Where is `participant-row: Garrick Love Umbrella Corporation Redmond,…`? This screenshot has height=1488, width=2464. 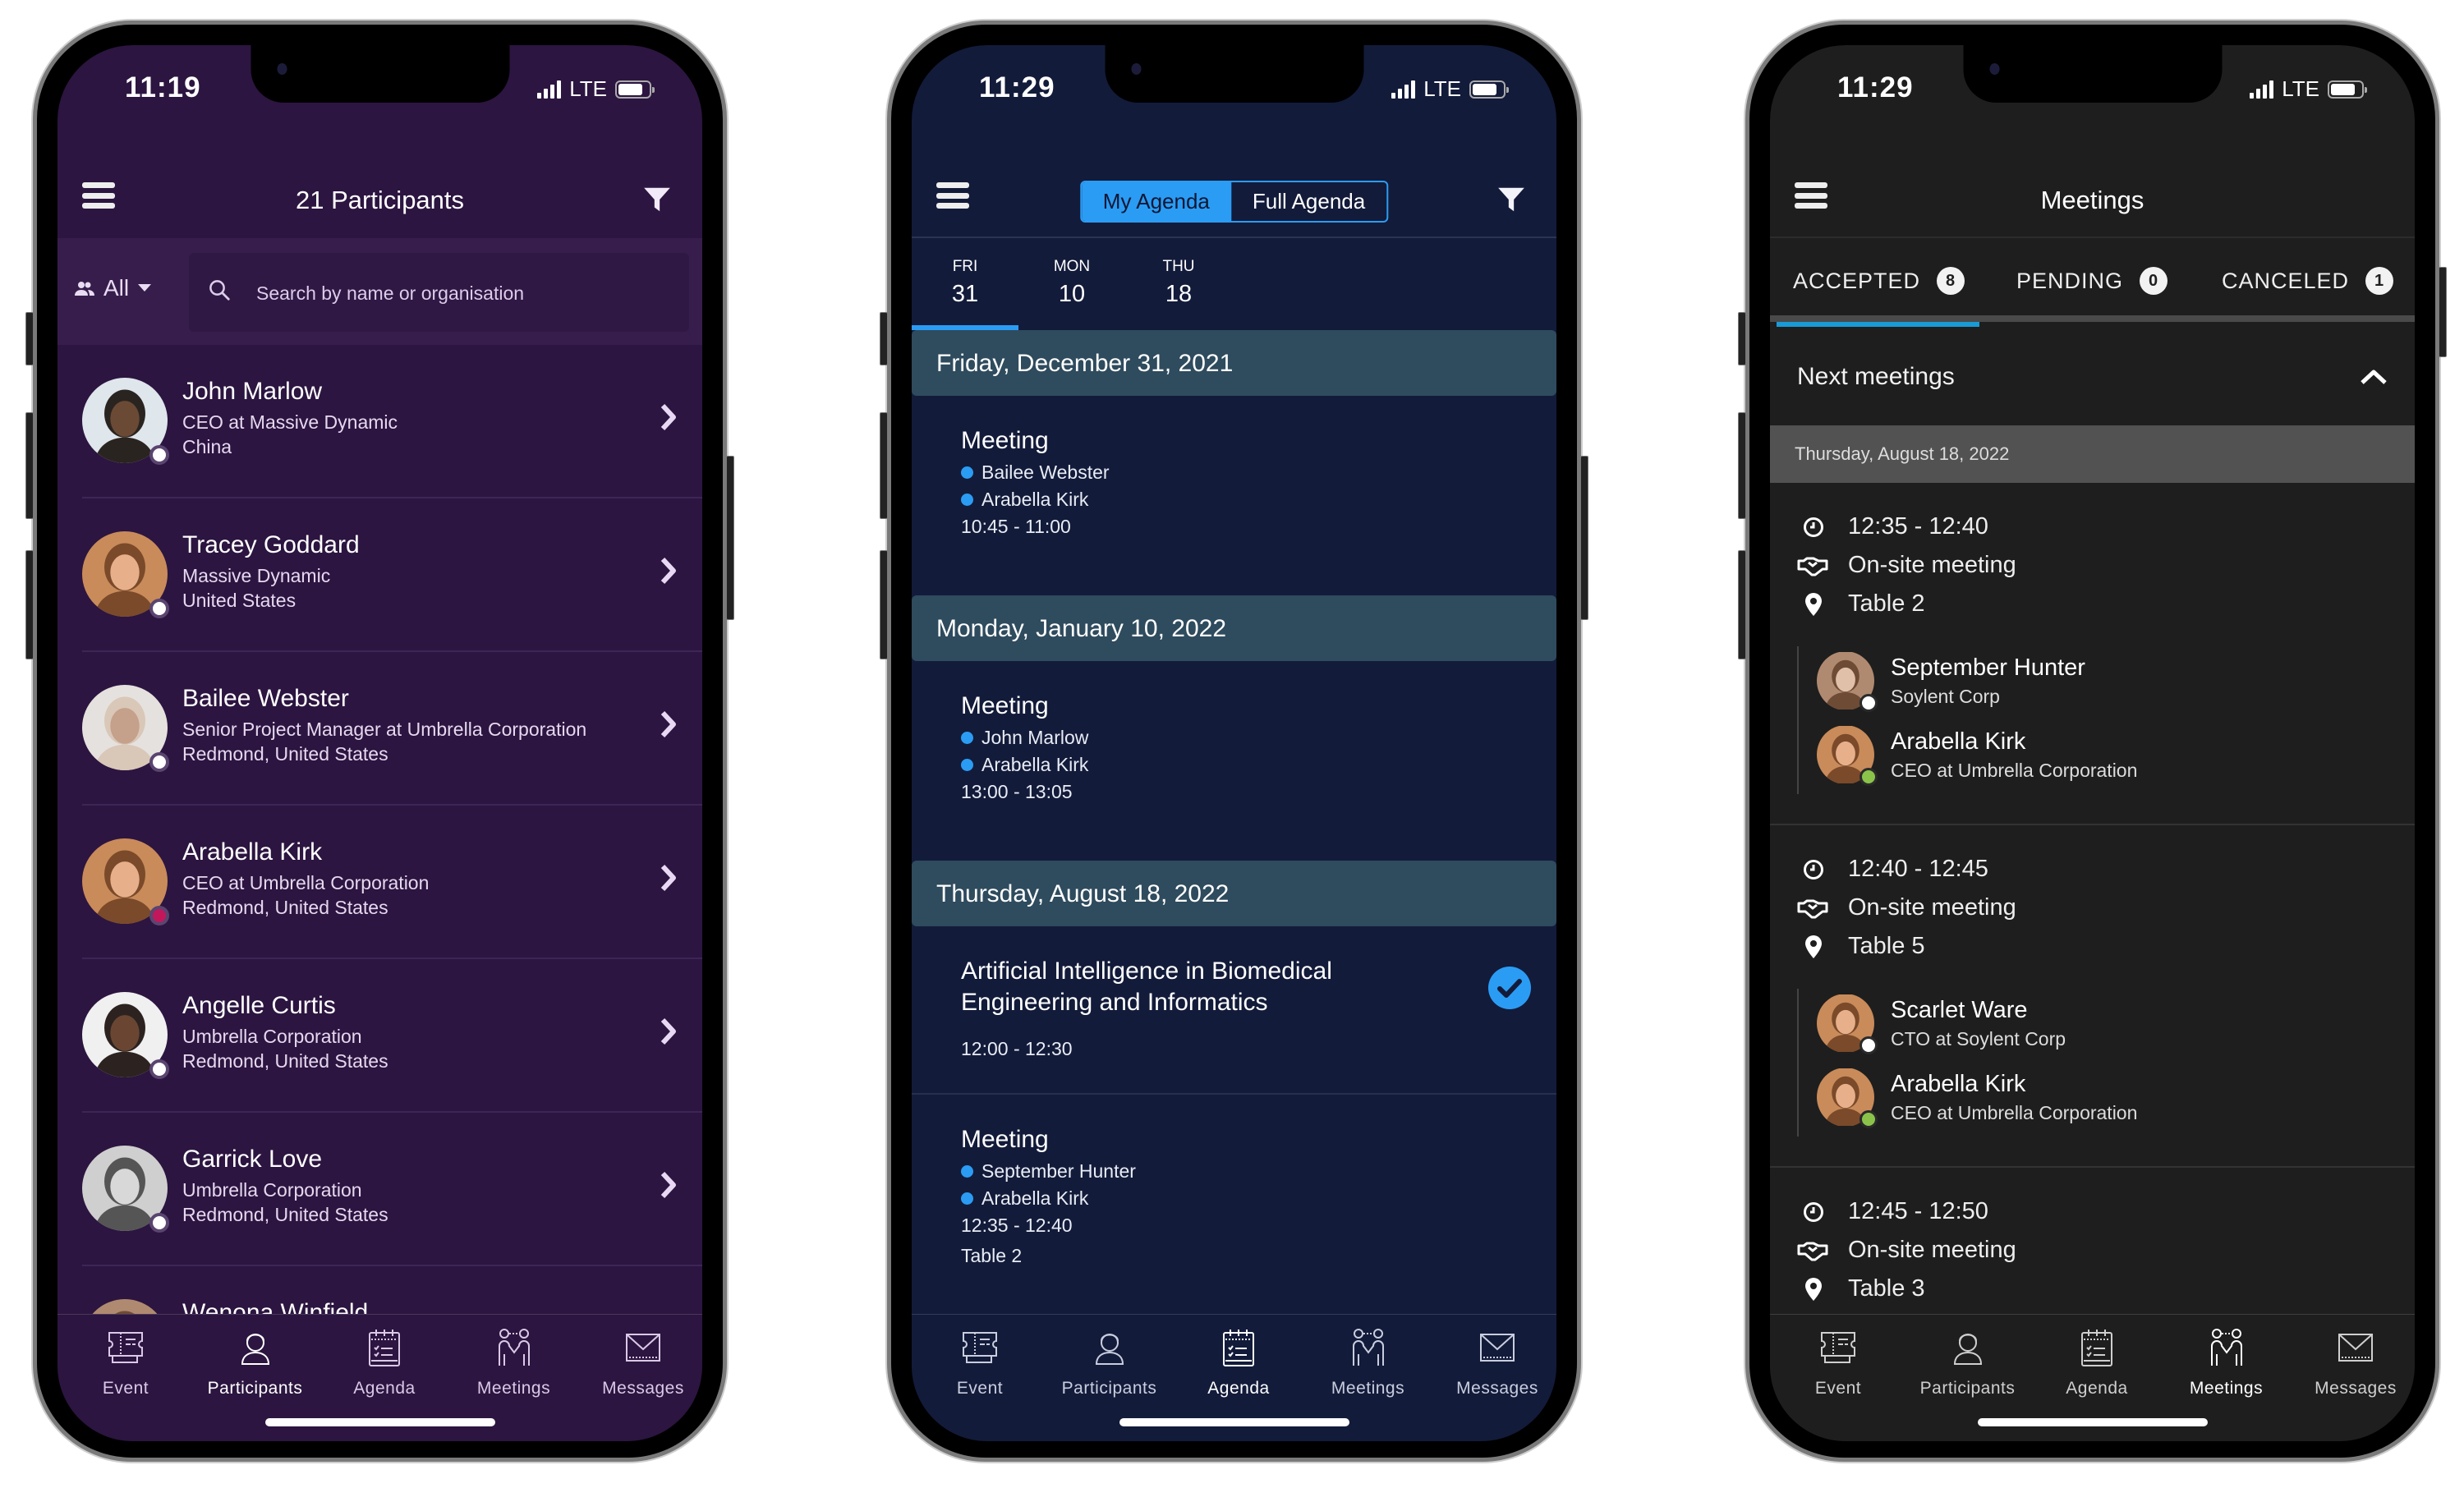
participant-row: Garrick Love Umbrella Corporation Redmond,… is located at coordinates (392, 1189).